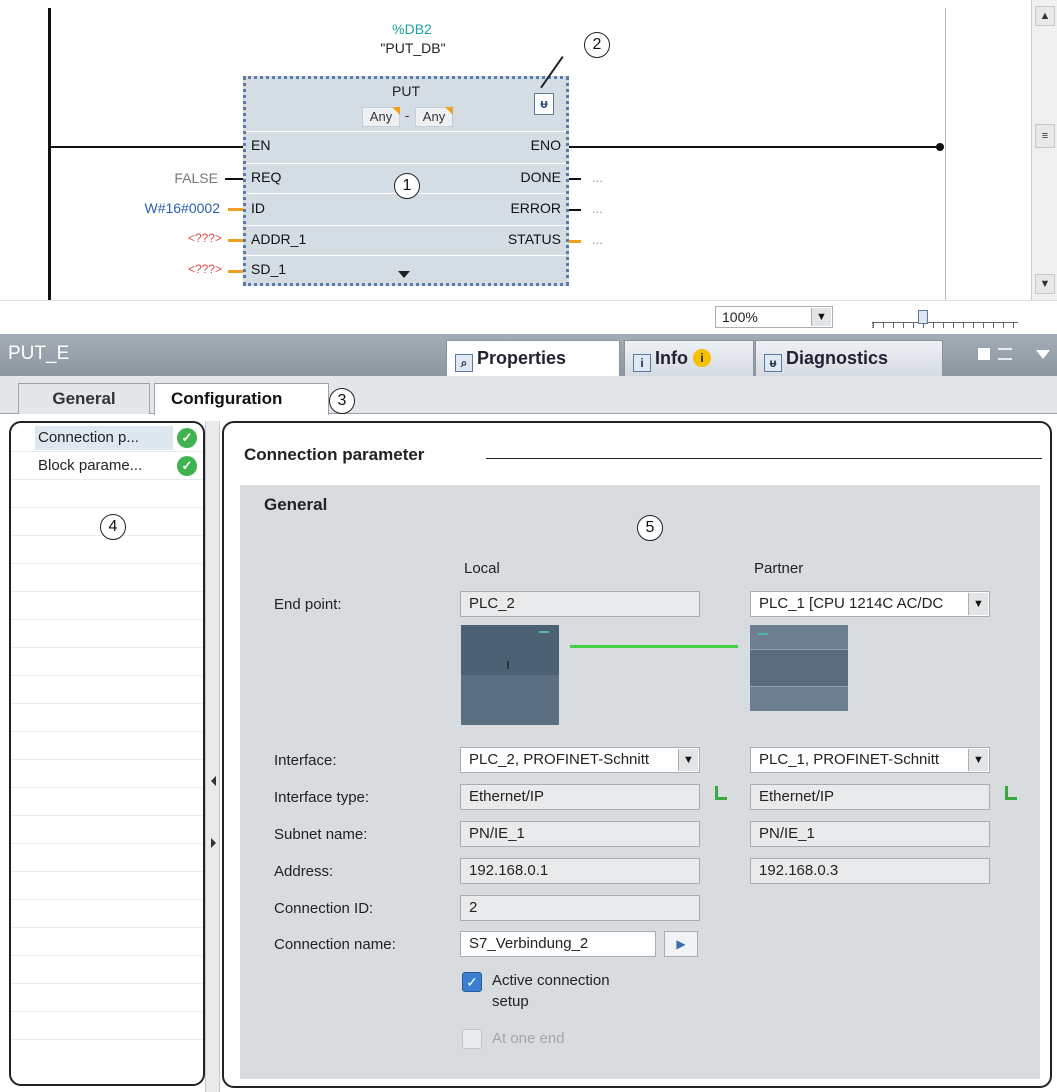 The width and height of the screenshot is (1057, 1092). I want to click on info-tab-icon: i, so click(642, 363).